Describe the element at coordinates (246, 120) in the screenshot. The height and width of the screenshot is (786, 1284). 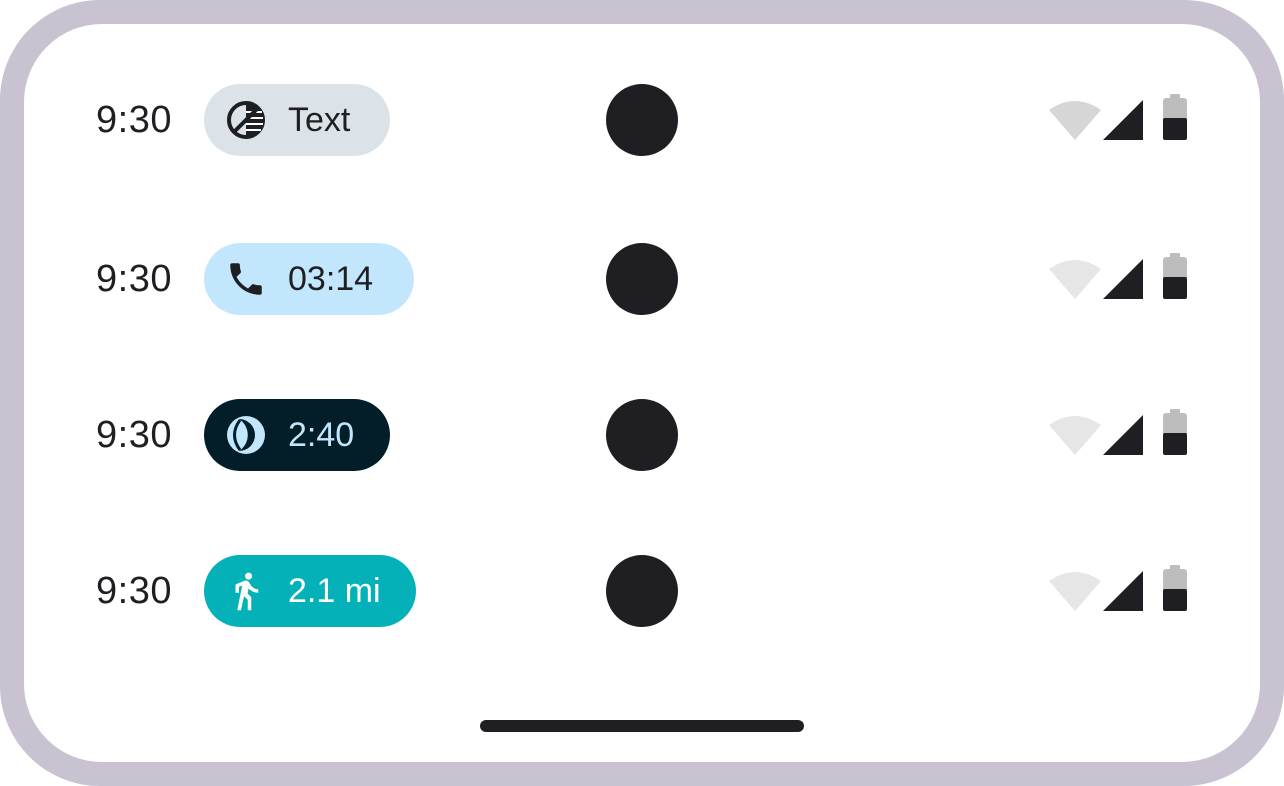
I see `contrast-icon` at that location.